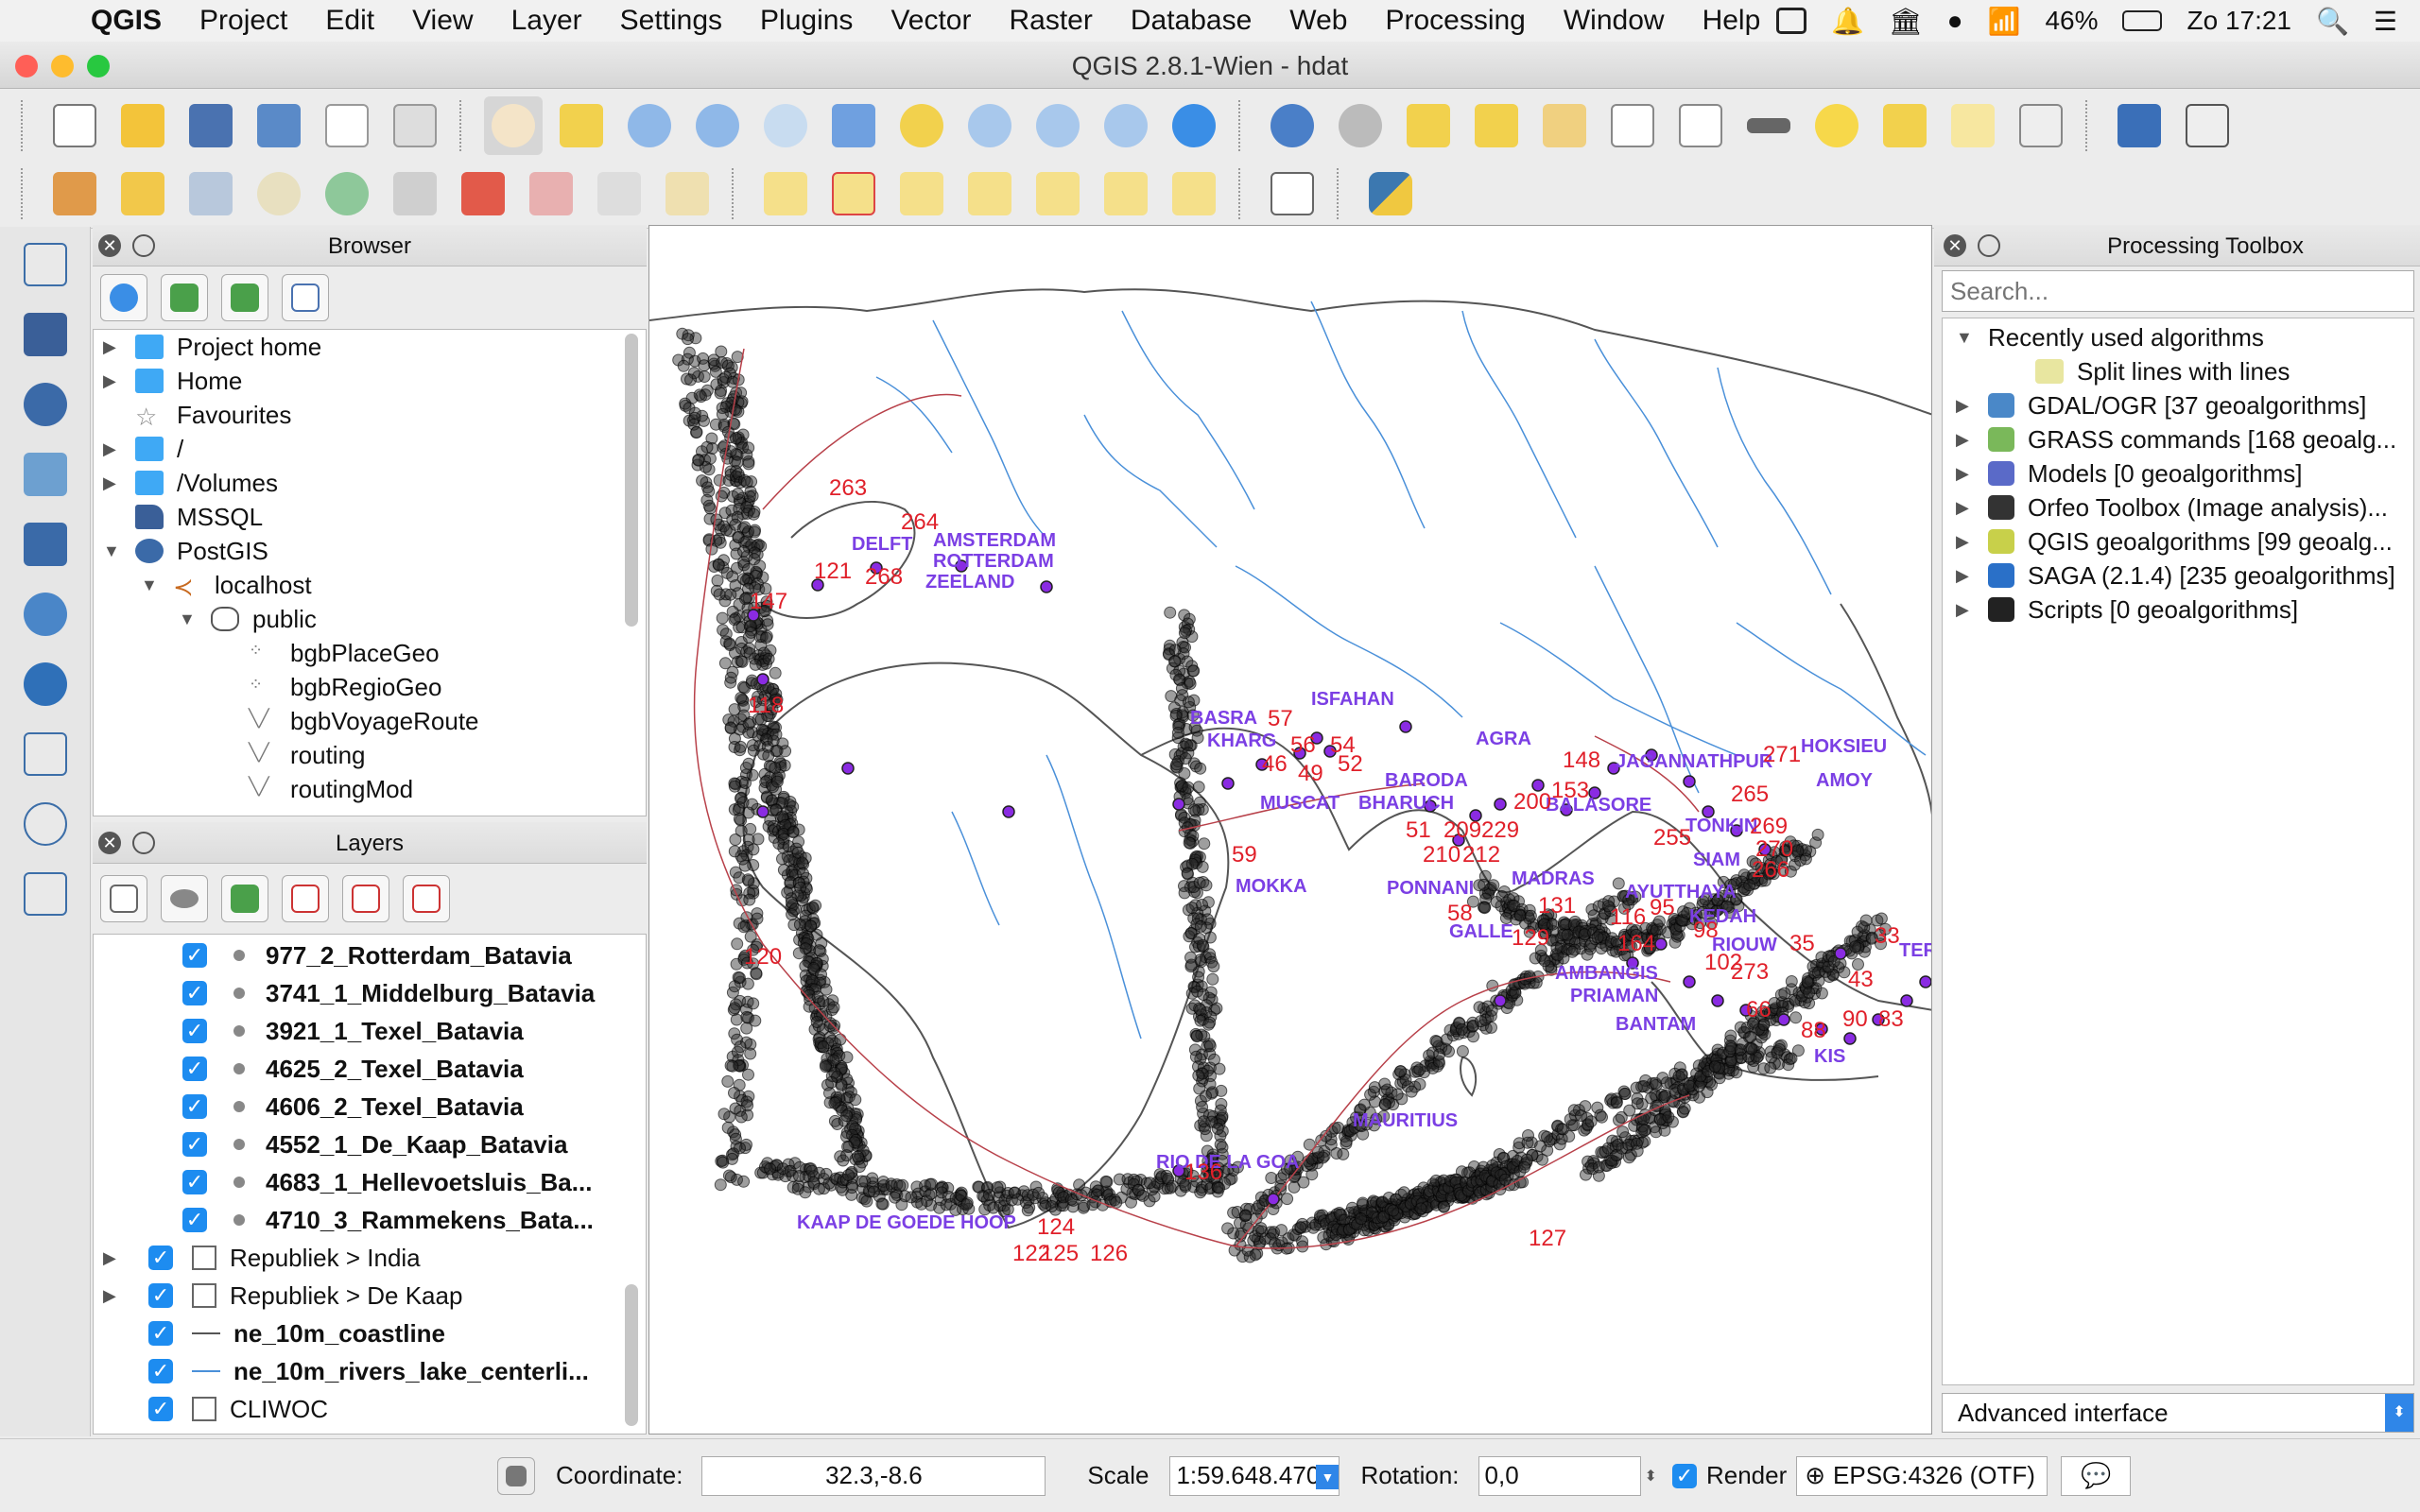 This screenshot has height=1512, width=2420. What do you see at coordinates (305, 898) in the screenshot?
I see `expand-all-icon` at bounding box center [305, 898].